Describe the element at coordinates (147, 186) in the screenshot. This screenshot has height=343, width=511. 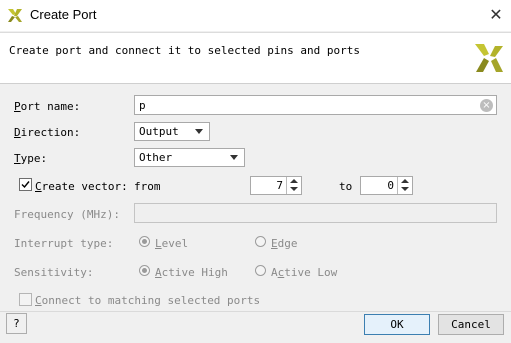
I see `from-label: from` at that location.